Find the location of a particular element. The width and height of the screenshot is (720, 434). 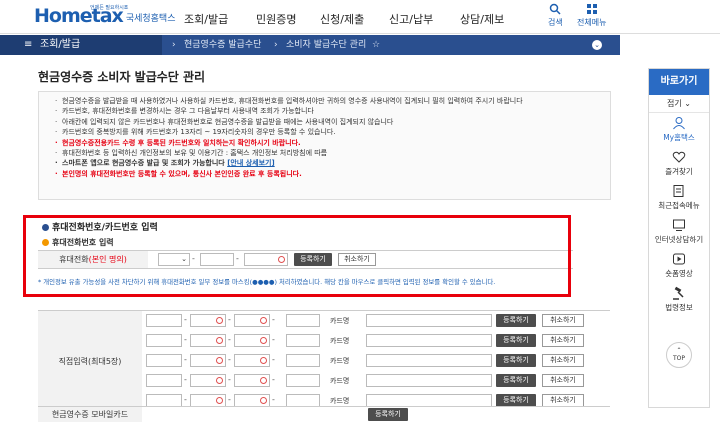

breadcrumb-item: 현금영수증 발급수단 is located at coordinates (222, 45).